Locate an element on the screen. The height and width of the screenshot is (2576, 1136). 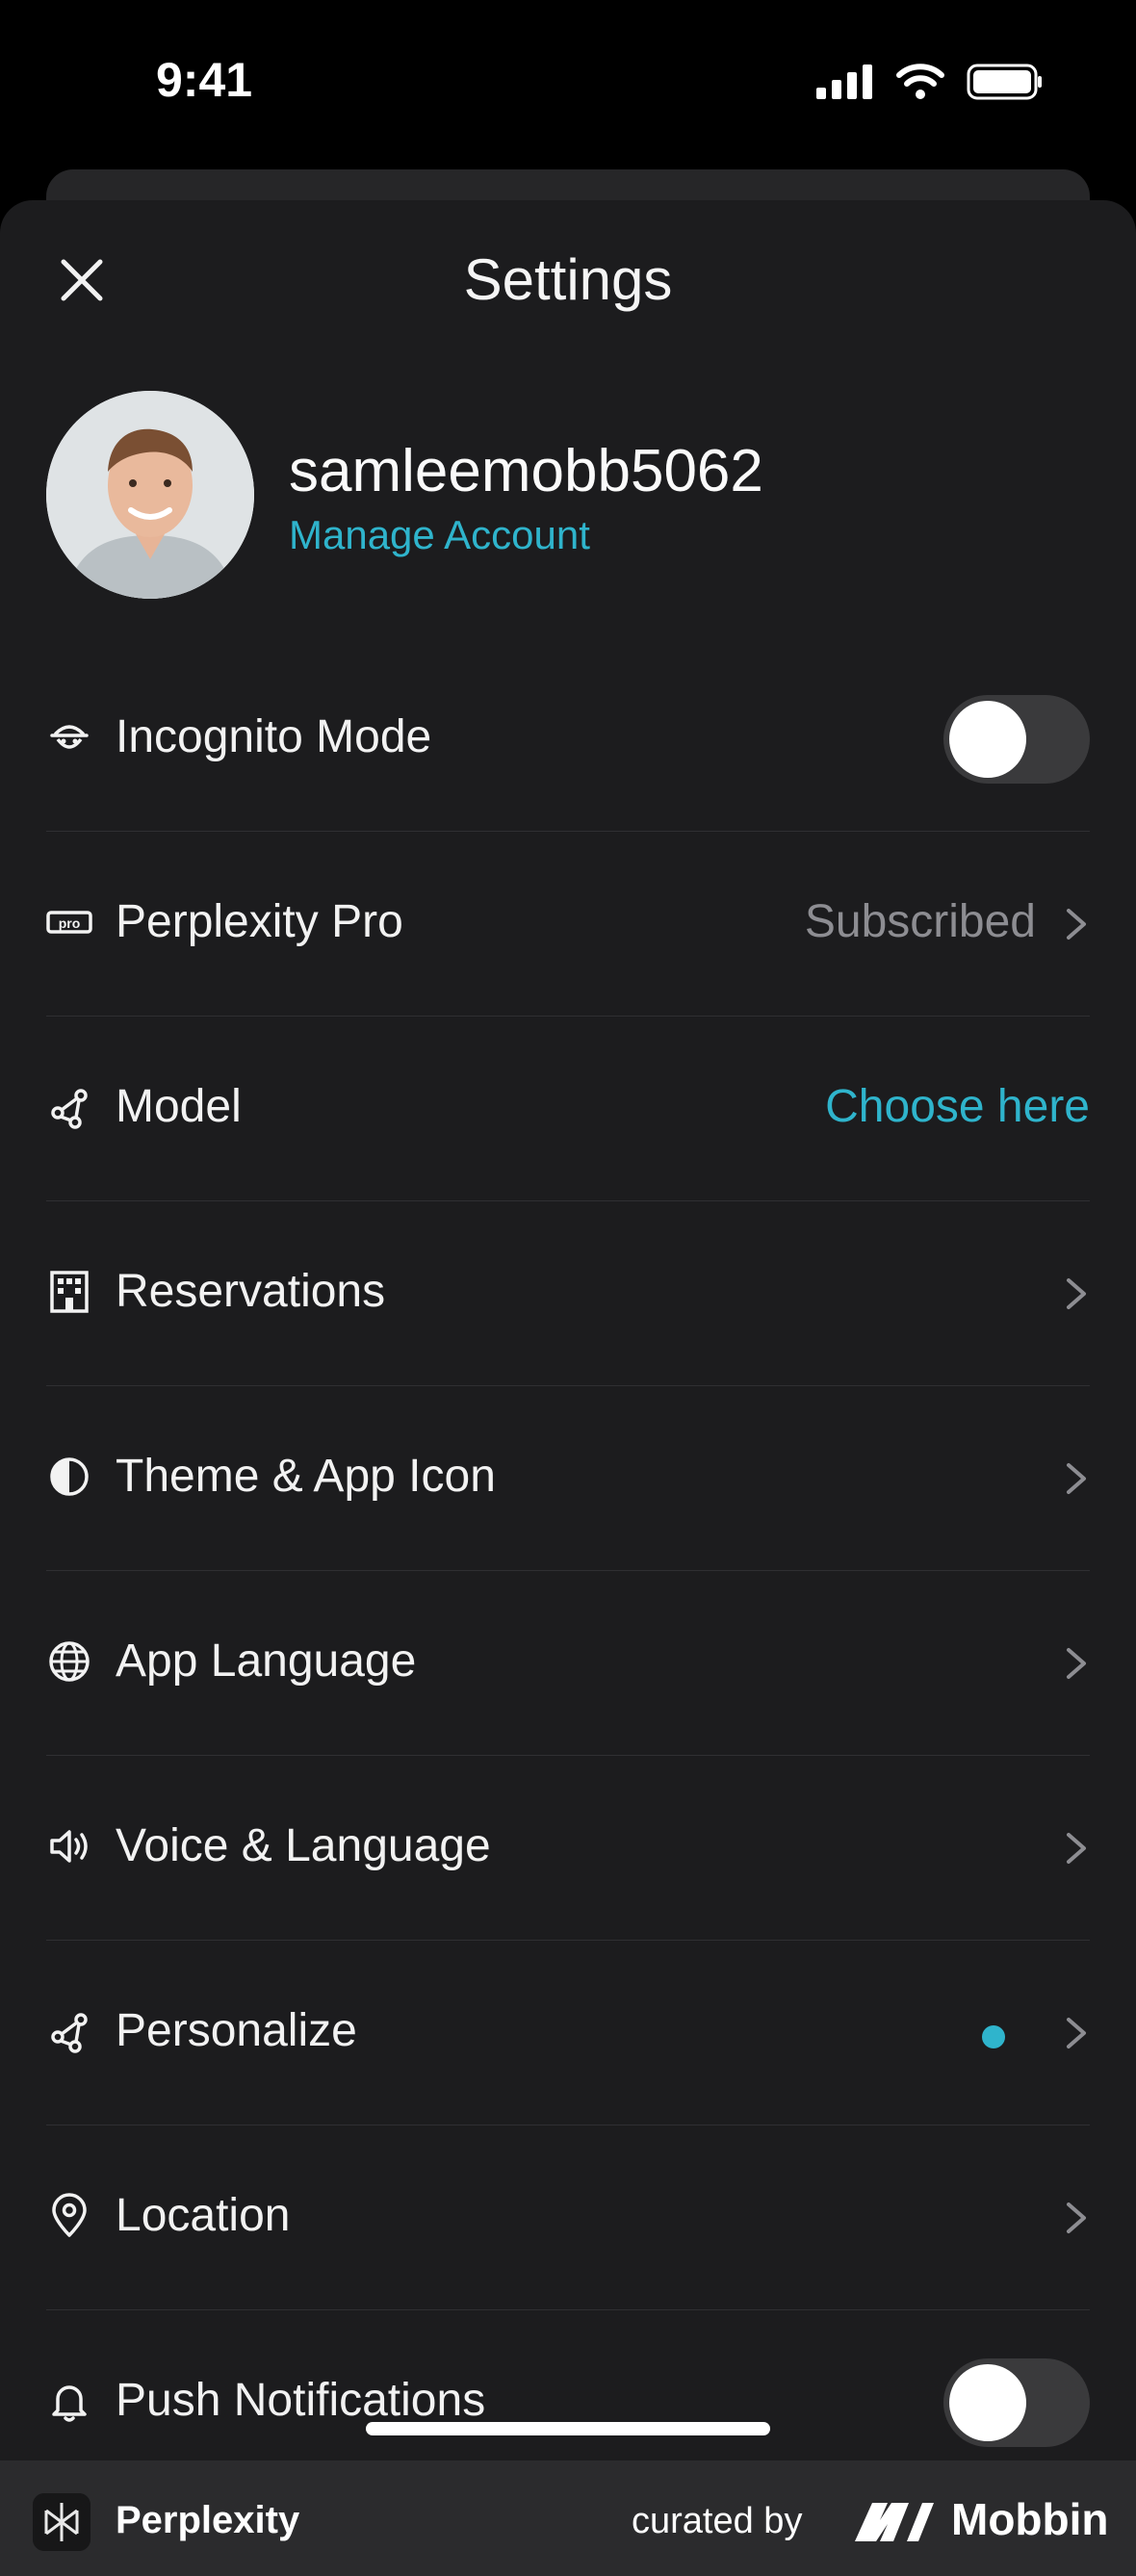
settings-row-reservations: Reservations is located at coordinates (568, 1294).